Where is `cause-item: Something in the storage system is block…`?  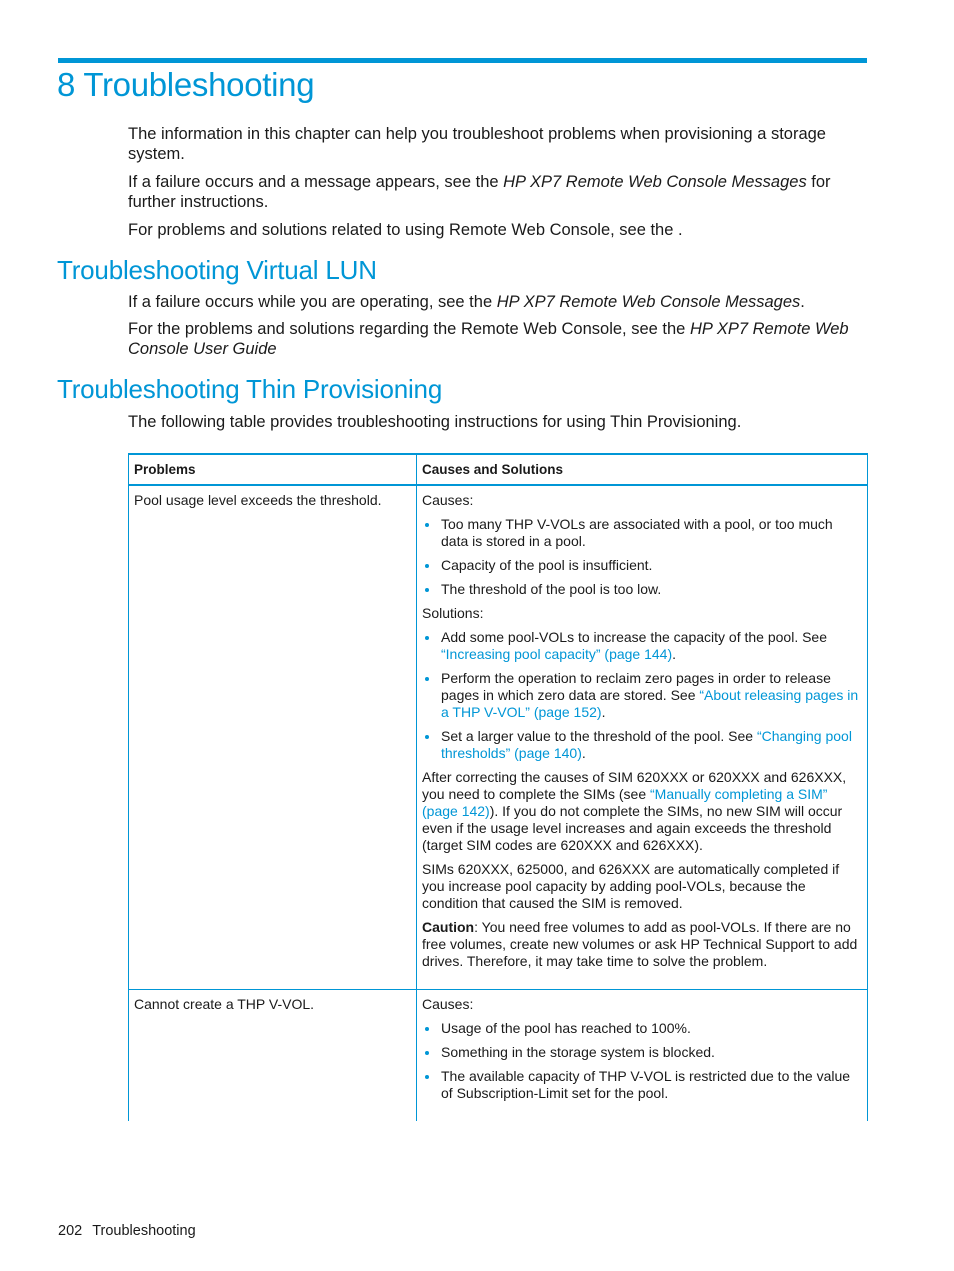
cause-item: Something in the storage system is block… is located at coordinates (642, 1052).